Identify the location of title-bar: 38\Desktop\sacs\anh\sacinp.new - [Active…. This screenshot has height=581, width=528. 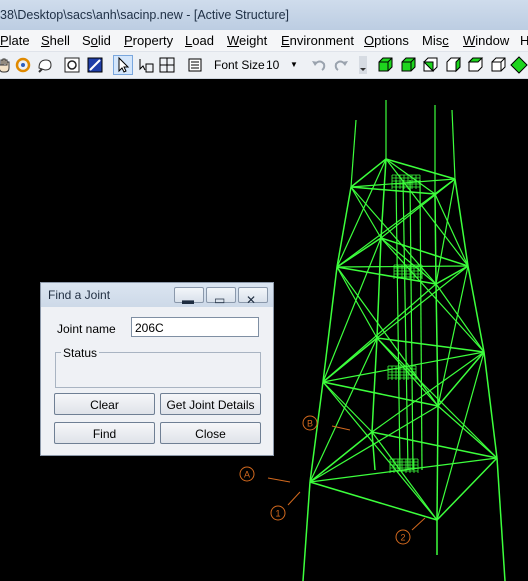
(264, 15).